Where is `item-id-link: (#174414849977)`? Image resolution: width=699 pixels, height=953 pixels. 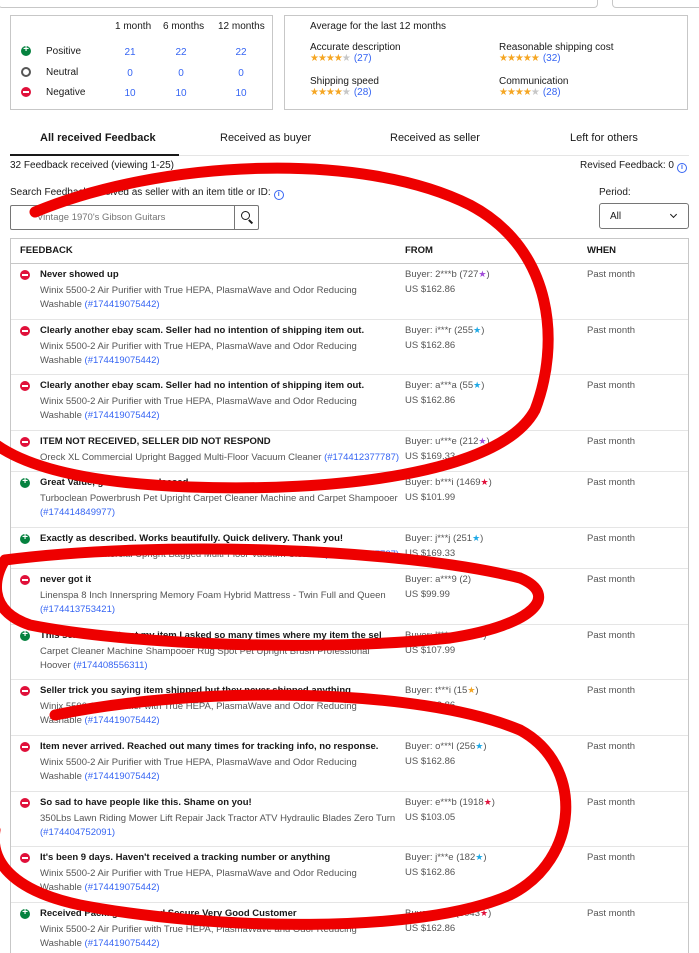 item-id-link: (#174414849977) is located at coordinates (77, 512).